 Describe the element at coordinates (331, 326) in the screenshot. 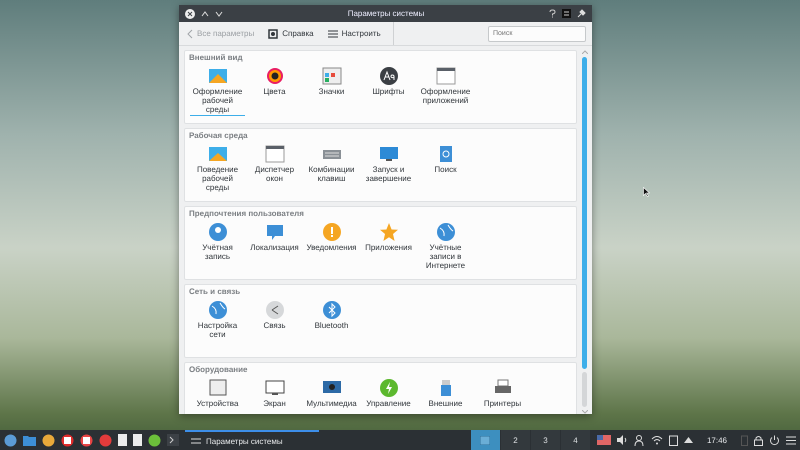

I see `settings-module-label: Bluetooth` at that location.